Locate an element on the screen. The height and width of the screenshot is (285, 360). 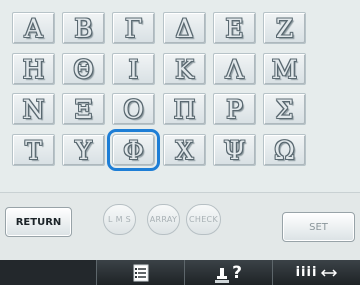
letter-key: Ν is located at coordinates (33, 109).